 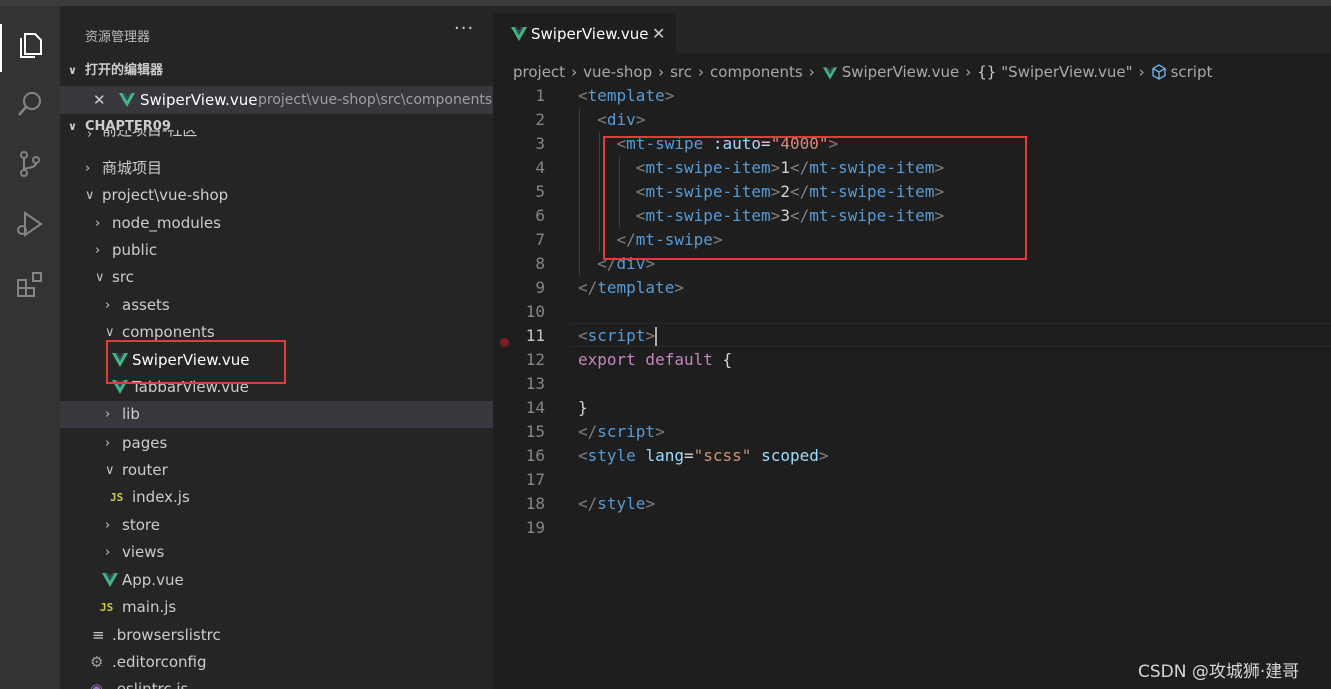 What do you see at coordinates (276, 414) in the screenshot?
I see `tree-item-folder: › lib` at bounding box center [276, 414].